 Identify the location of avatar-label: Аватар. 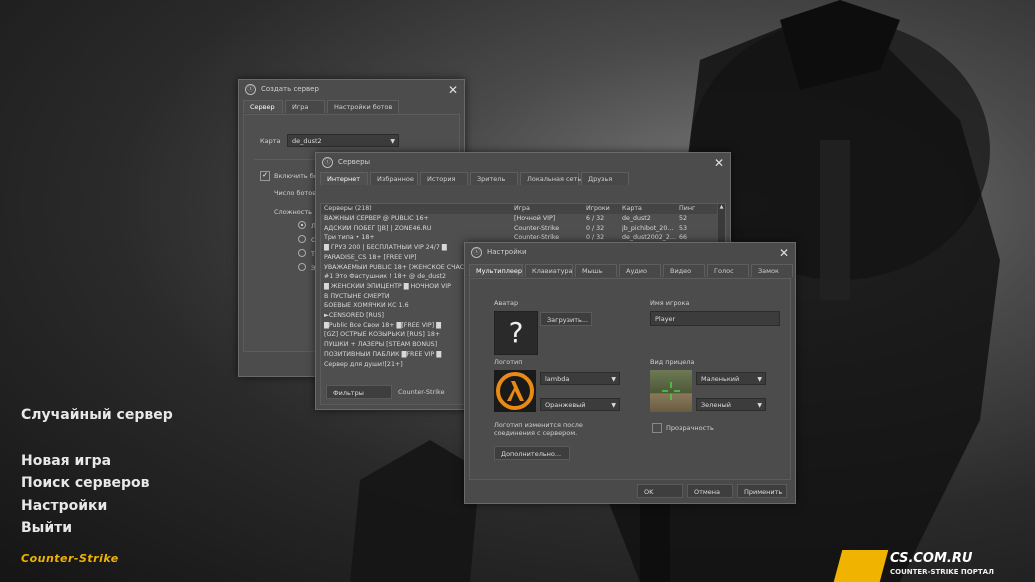
(506, 303).